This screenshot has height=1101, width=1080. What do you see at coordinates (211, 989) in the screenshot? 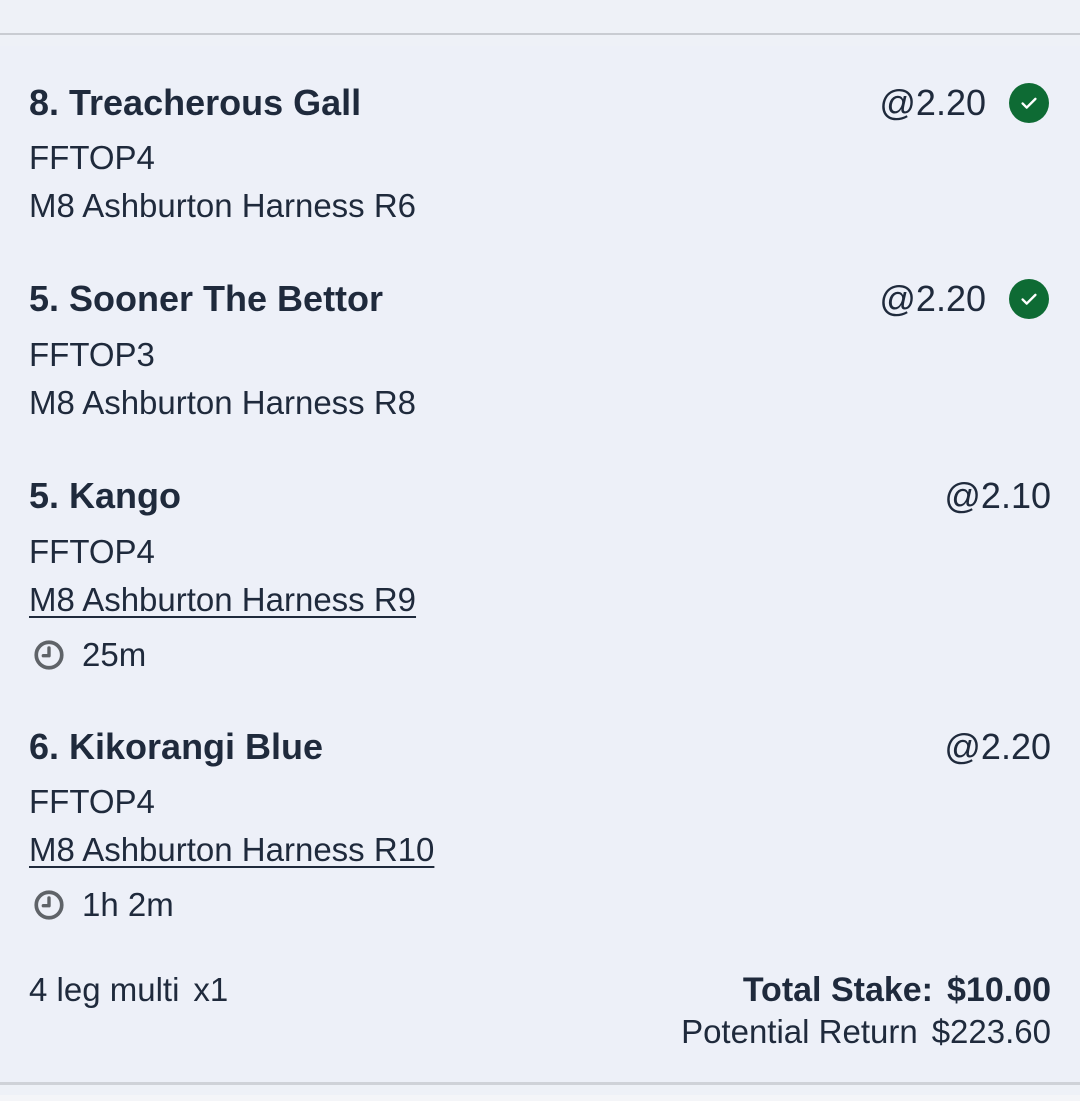
I see `multiplier: x1` at bounding box center [211, 989].